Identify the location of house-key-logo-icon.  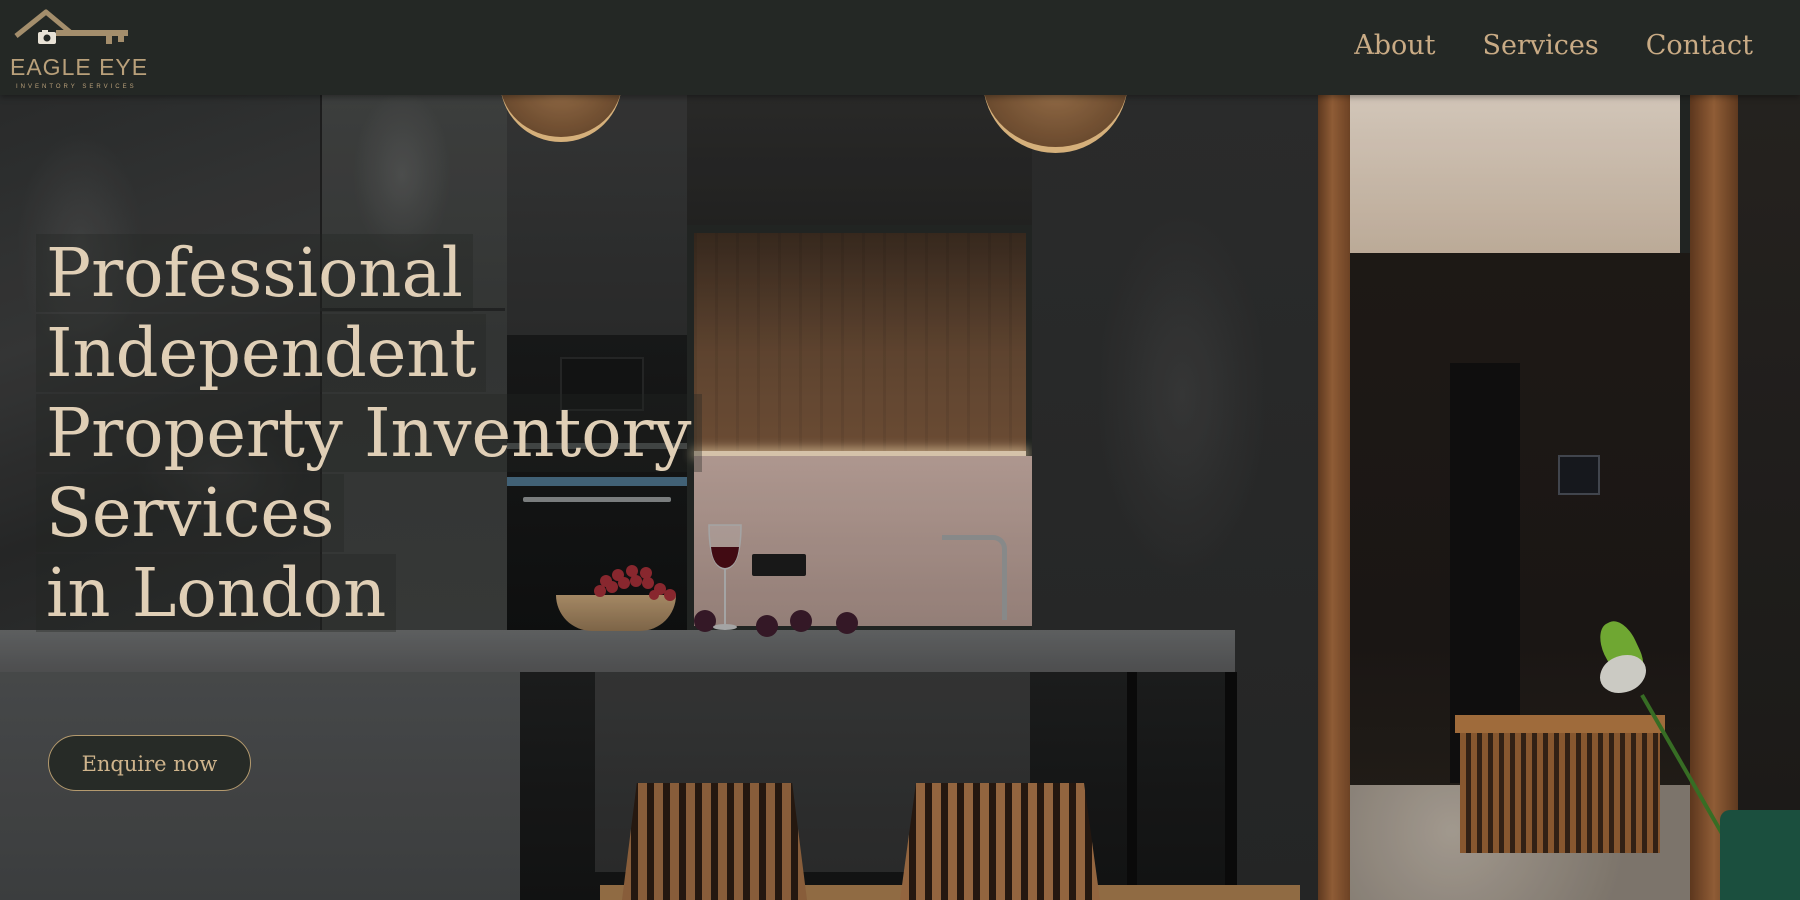
(71, 26).